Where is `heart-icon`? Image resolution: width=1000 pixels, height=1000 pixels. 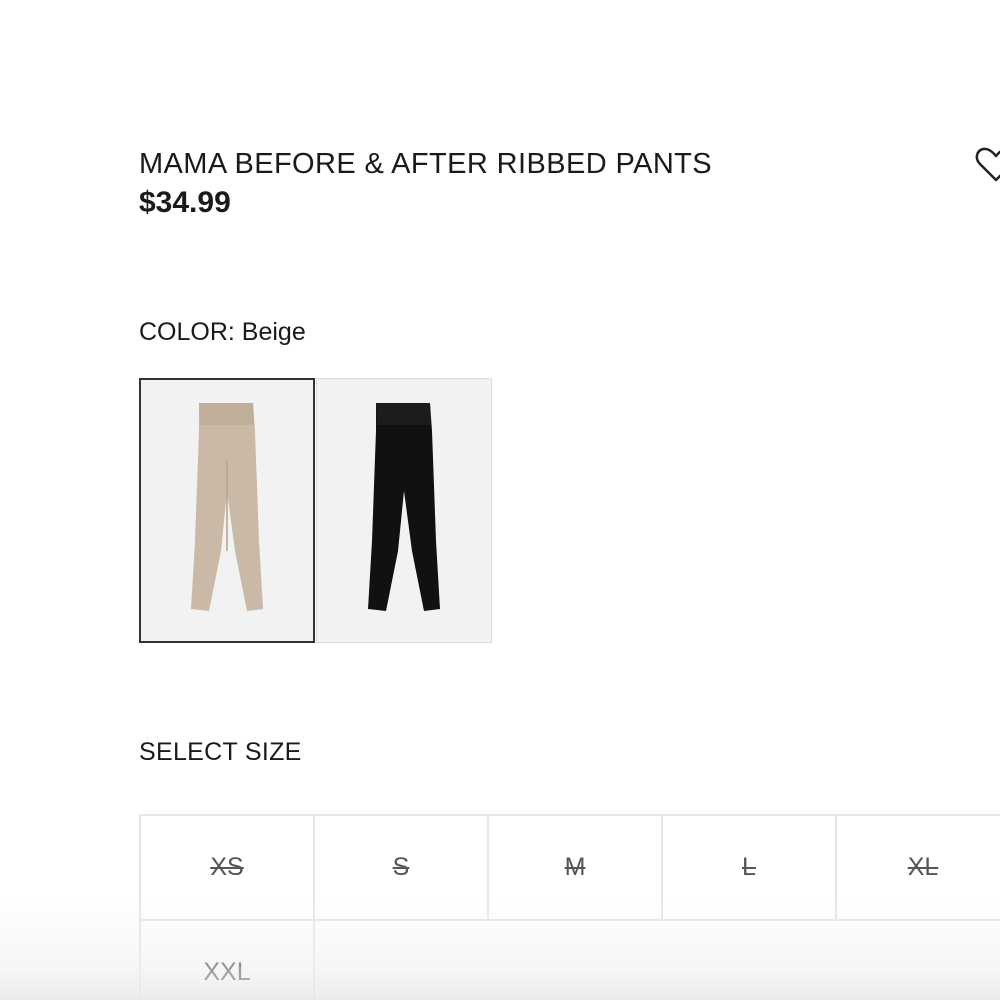 heart-icon is located at coordinates (987, 164).